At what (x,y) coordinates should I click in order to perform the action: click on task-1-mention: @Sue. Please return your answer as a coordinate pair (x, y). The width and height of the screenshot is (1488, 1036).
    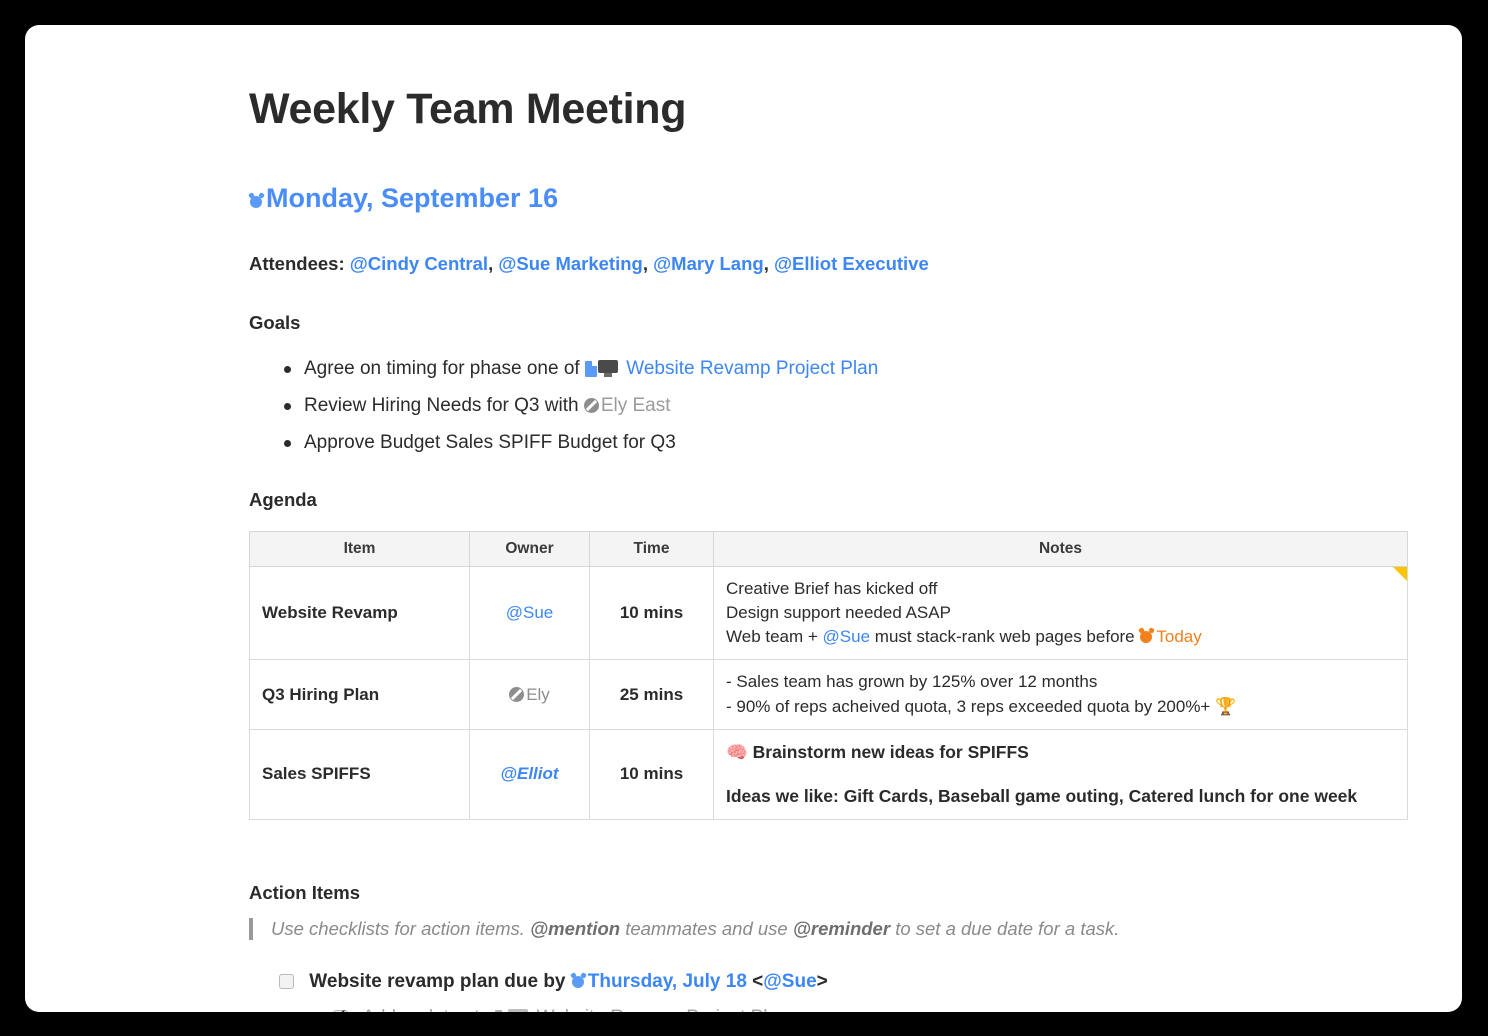
    Looking at the image, I should click on (789, 981).